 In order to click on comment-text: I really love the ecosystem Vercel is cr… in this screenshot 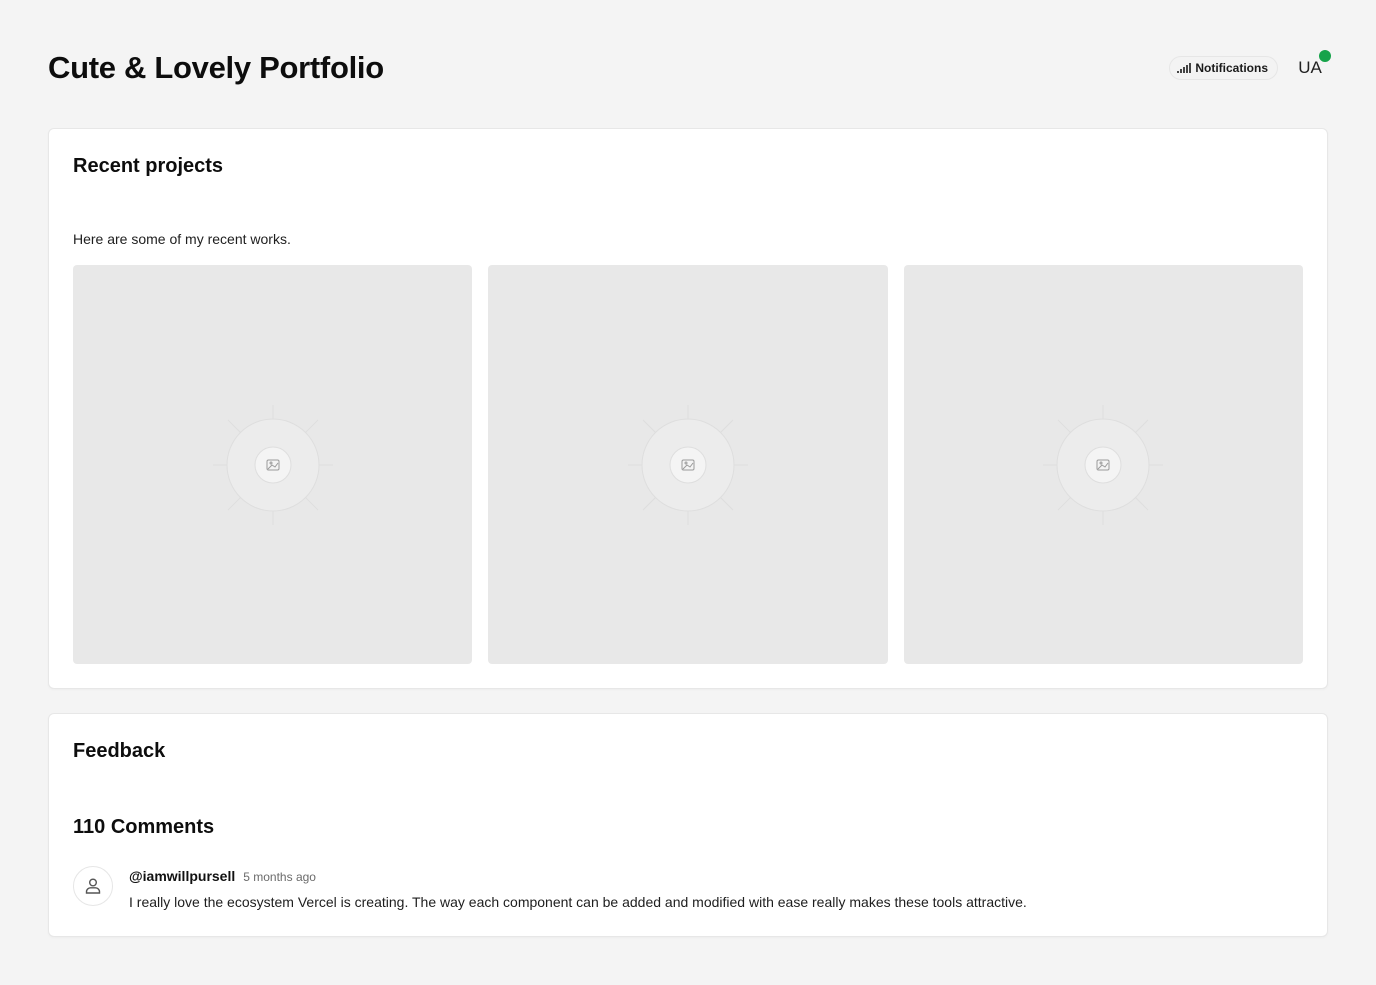, I will do `click(578, 902)`.